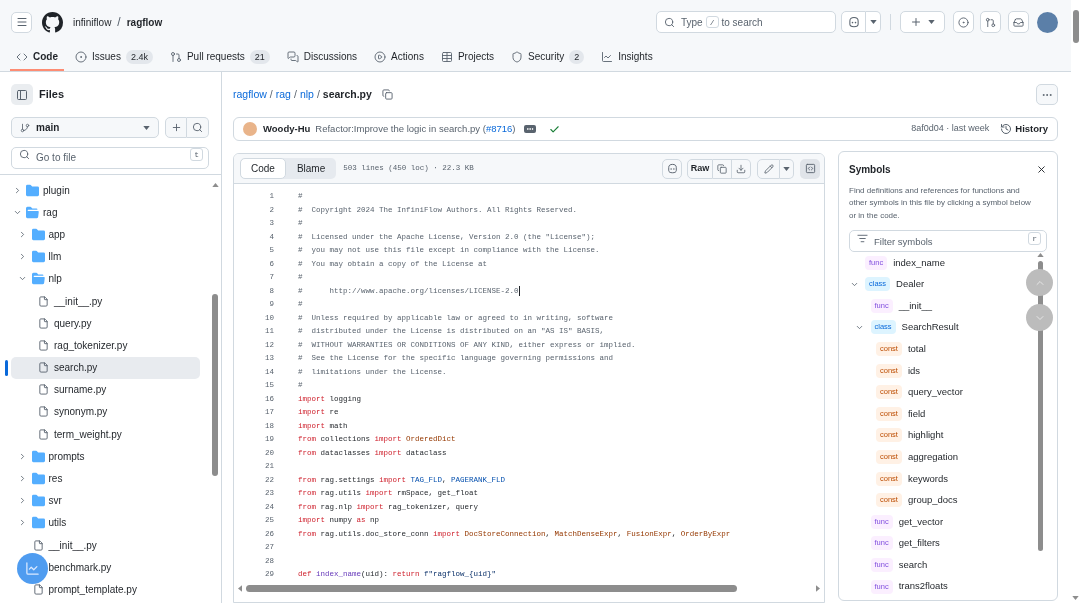 The height and width of the screenshot is (603, 1080). I want to click on expand-message-button, so click(530, 129).